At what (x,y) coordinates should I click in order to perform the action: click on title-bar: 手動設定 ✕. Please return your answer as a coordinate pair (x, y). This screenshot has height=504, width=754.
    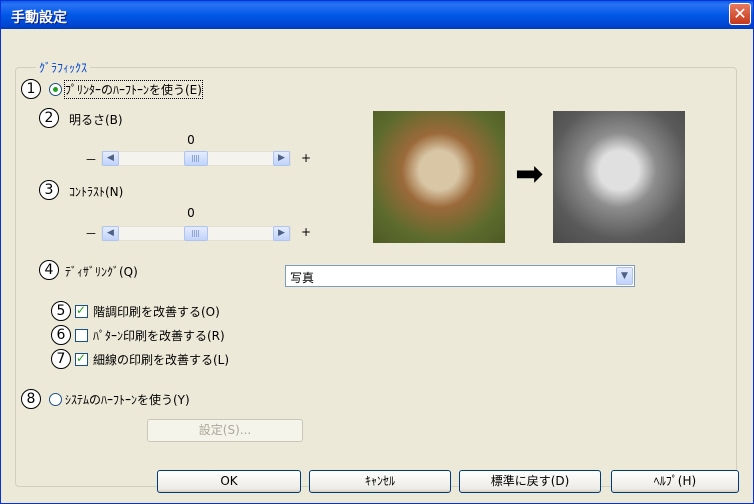
    Looking at the image, I should click on (377, 15).